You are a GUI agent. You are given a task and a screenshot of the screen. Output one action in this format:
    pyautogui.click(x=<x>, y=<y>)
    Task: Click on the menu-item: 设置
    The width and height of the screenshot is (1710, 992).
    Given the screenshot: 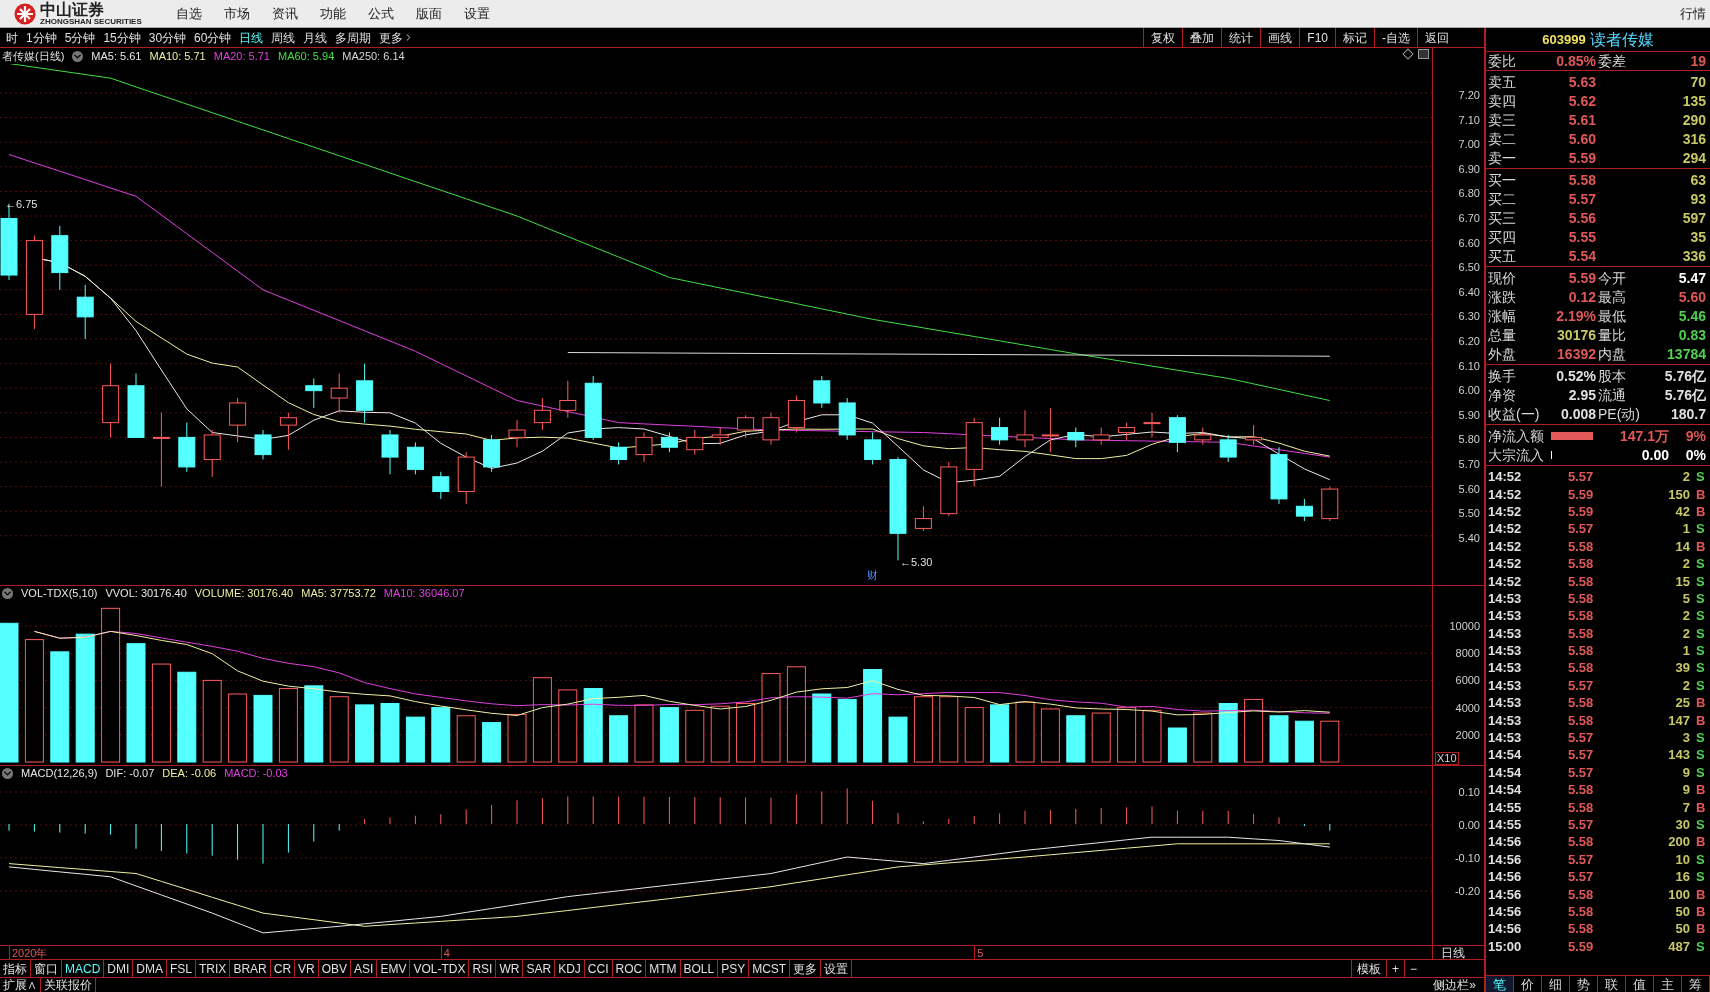 What is the action you would take?
    pyautogui.click(x=477, y=13)
    